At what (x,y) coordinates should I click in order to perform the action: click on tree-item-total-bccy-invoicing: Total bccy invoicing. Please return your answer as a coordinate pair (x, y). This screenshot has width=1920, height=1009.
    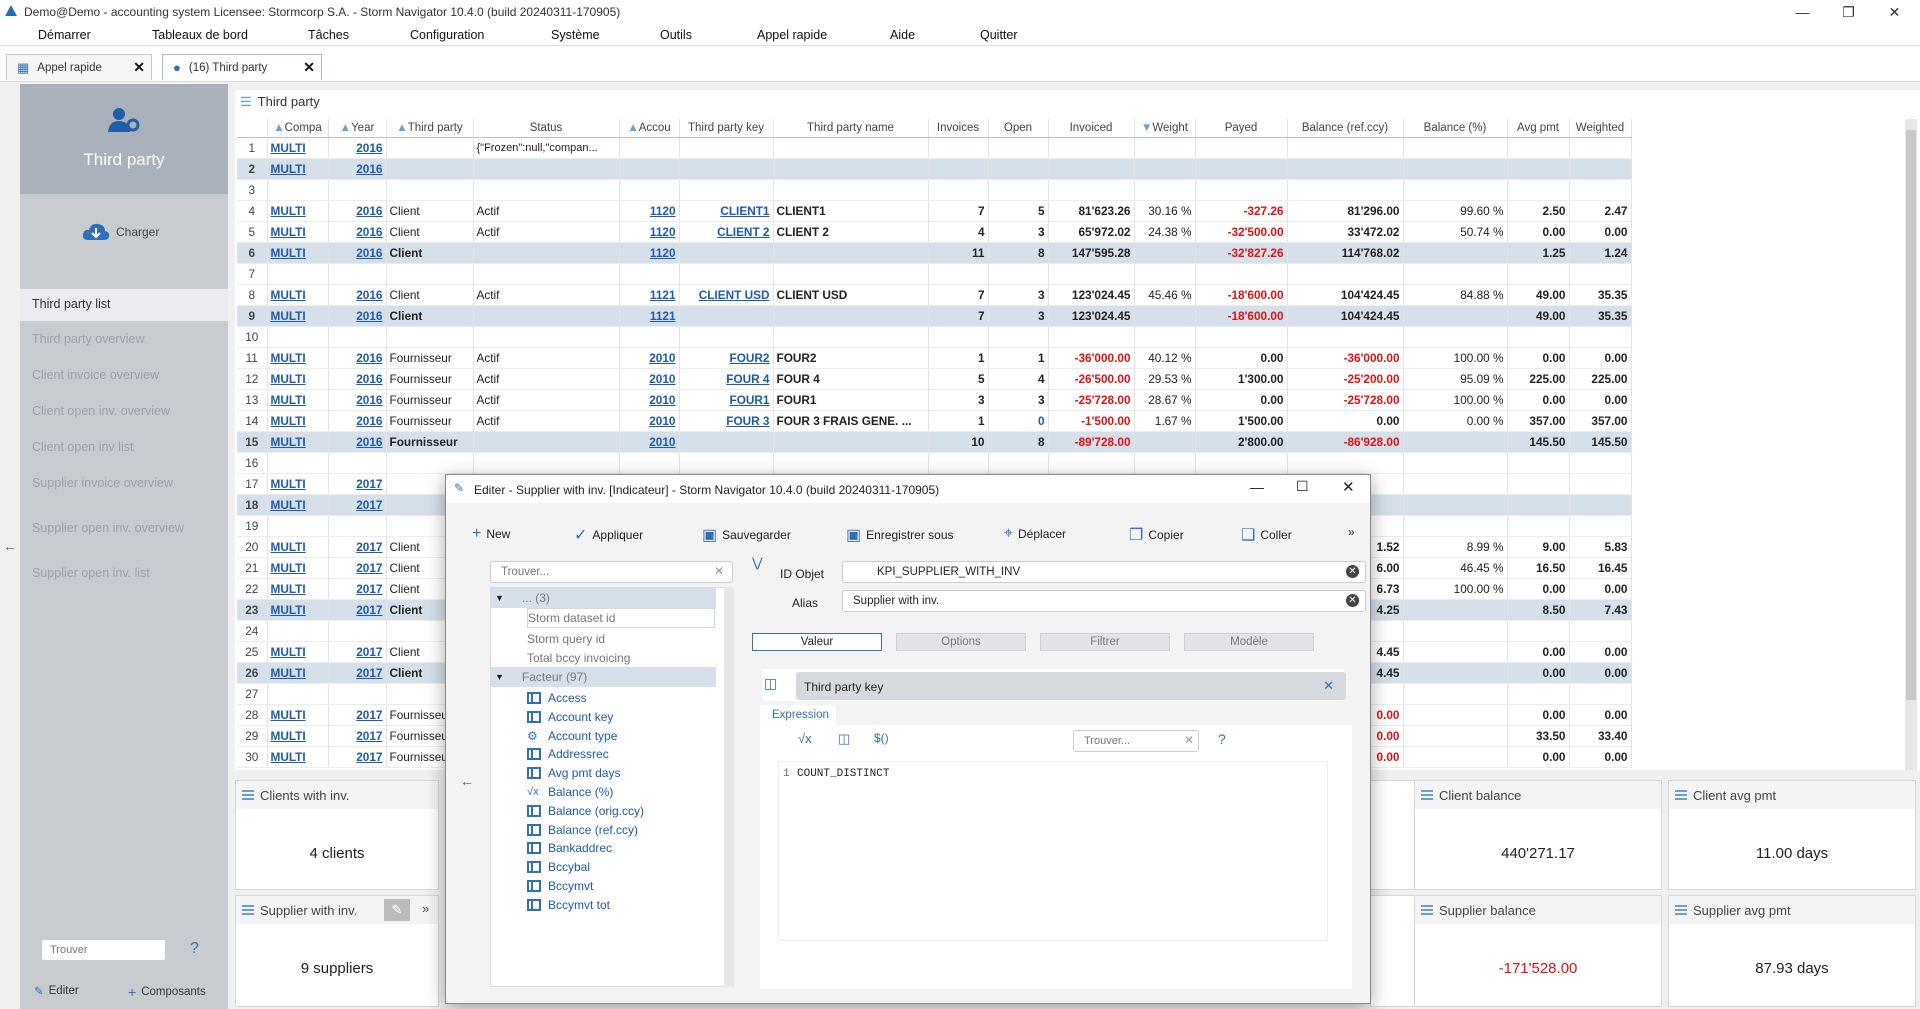
    Looking at the image, I should click on (639, 658).